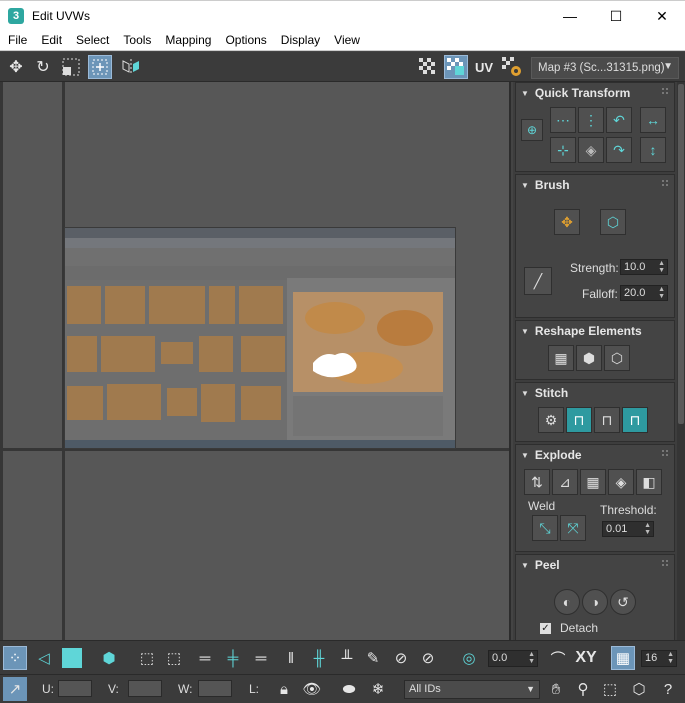  Describe the element at coordinates (567, 602) in the screenshot. I see `quick-peel-icon: ◐` at that location.